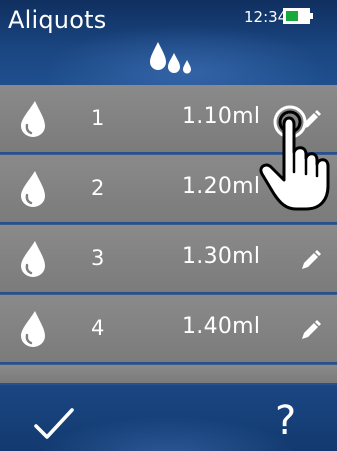 This screenshot has height=451, width=337. I want to click on aliquot-volume: 1.30ml, so click(221, 256).